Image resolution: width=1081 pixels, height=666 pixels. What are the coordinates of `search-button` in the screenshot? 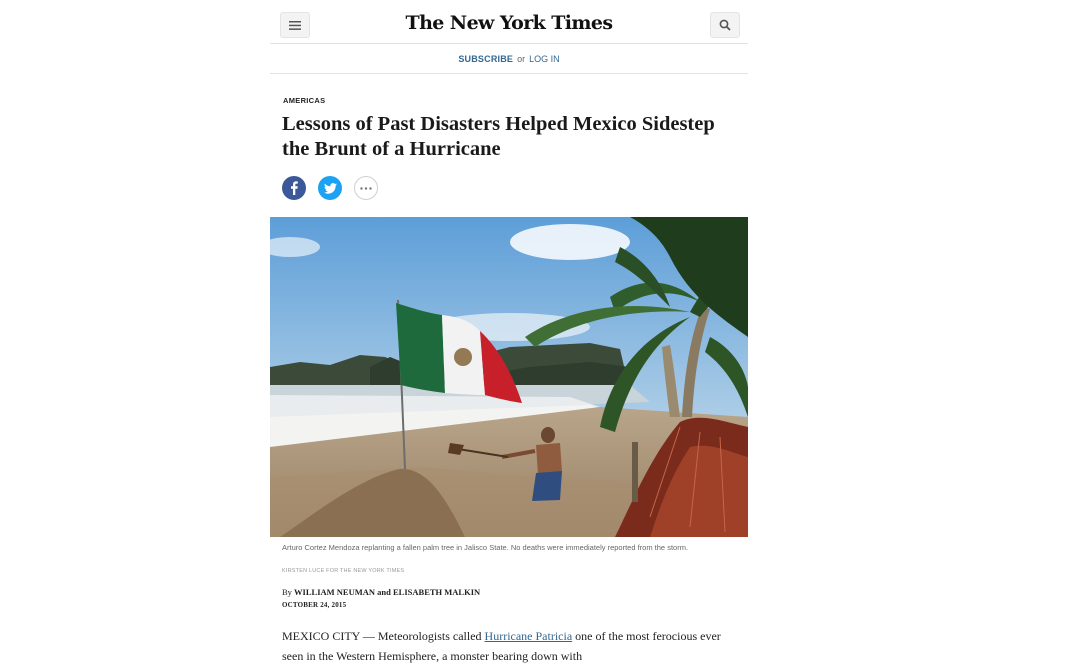 It's located at (725, 25).